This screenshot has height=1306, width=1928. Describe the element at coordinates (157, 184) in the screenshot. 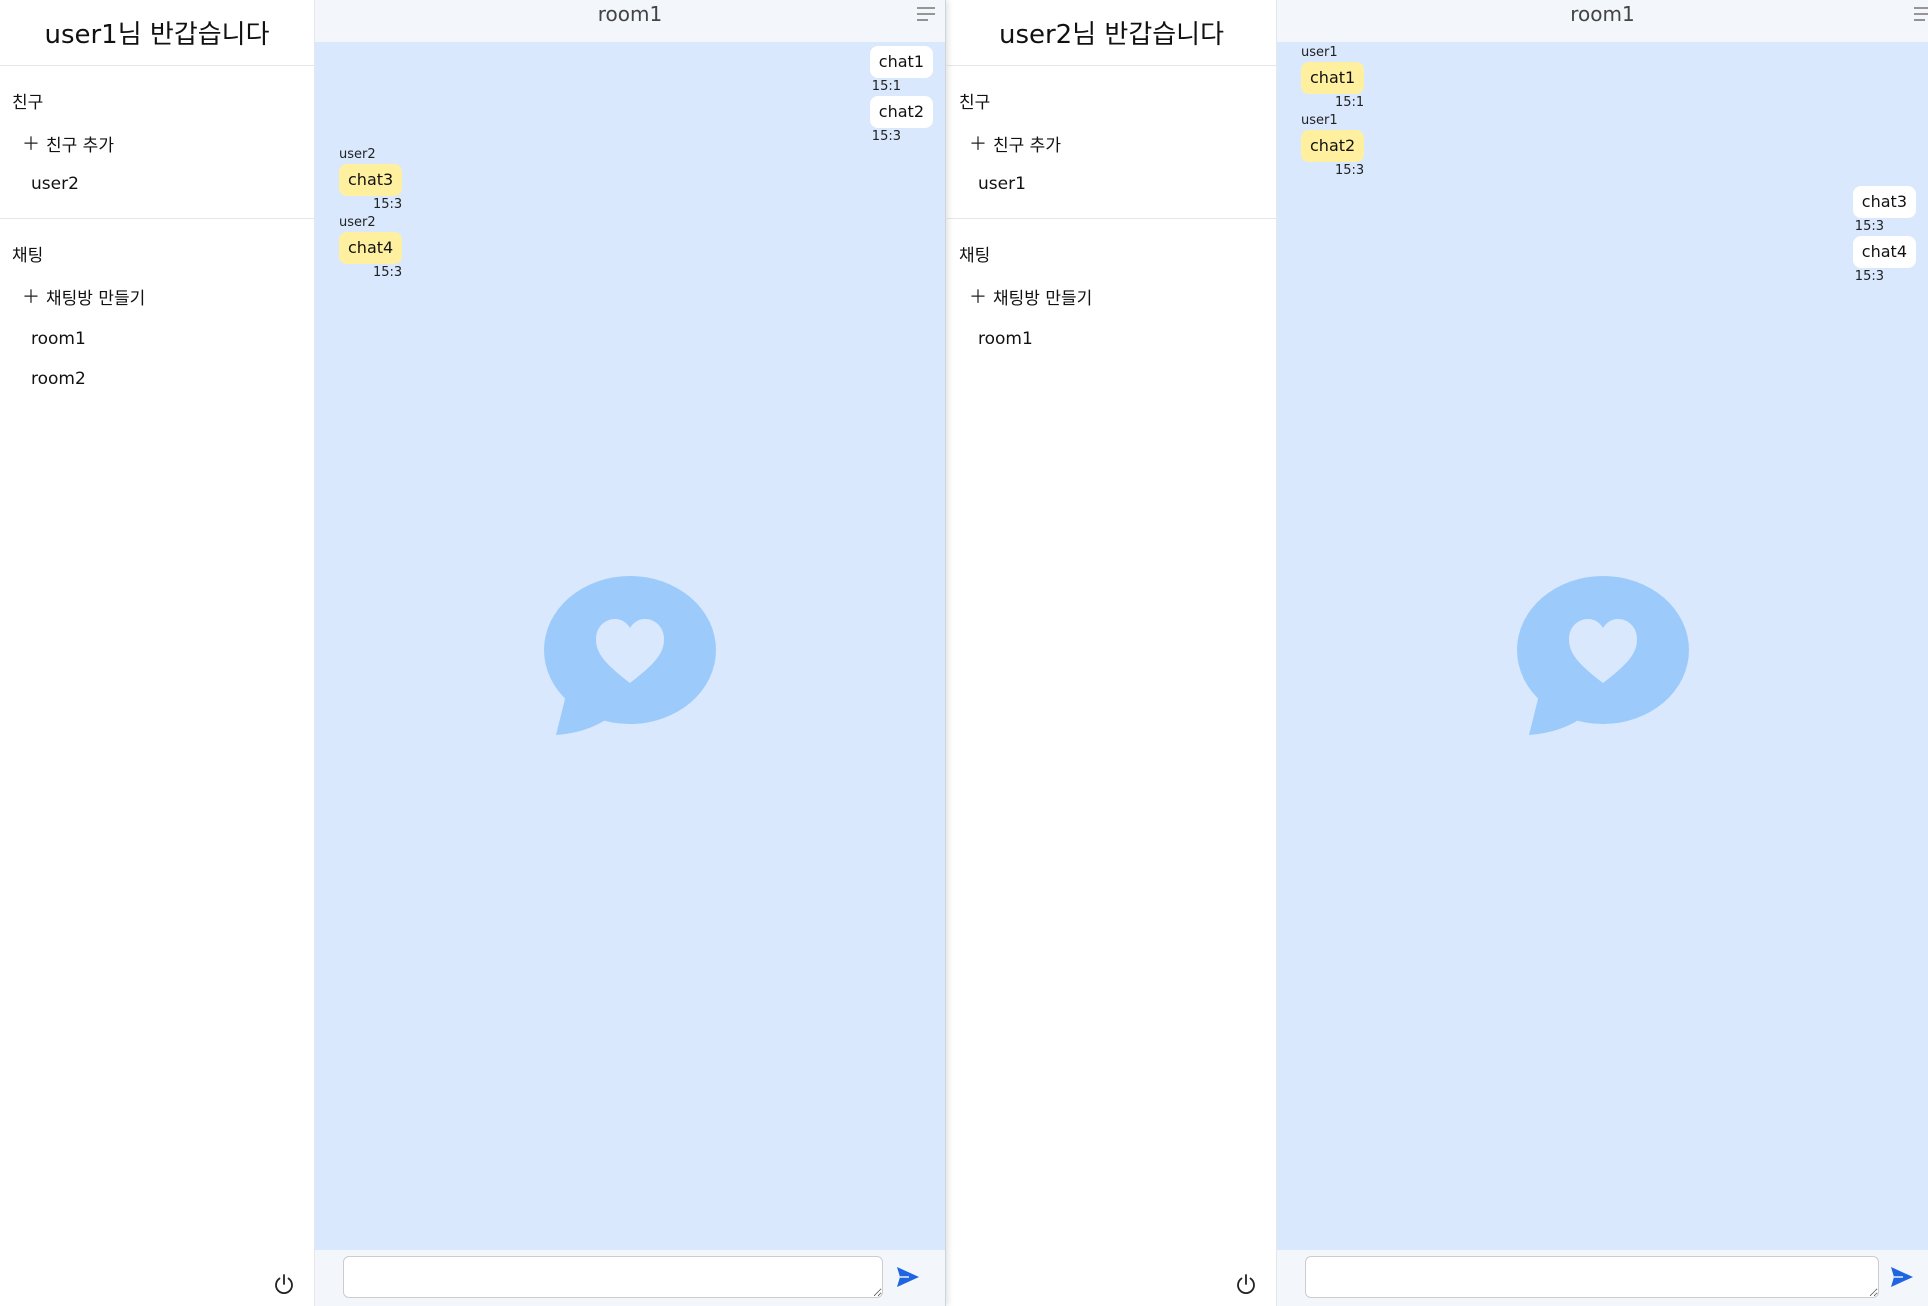

I see `friend-item: user2` at that location.